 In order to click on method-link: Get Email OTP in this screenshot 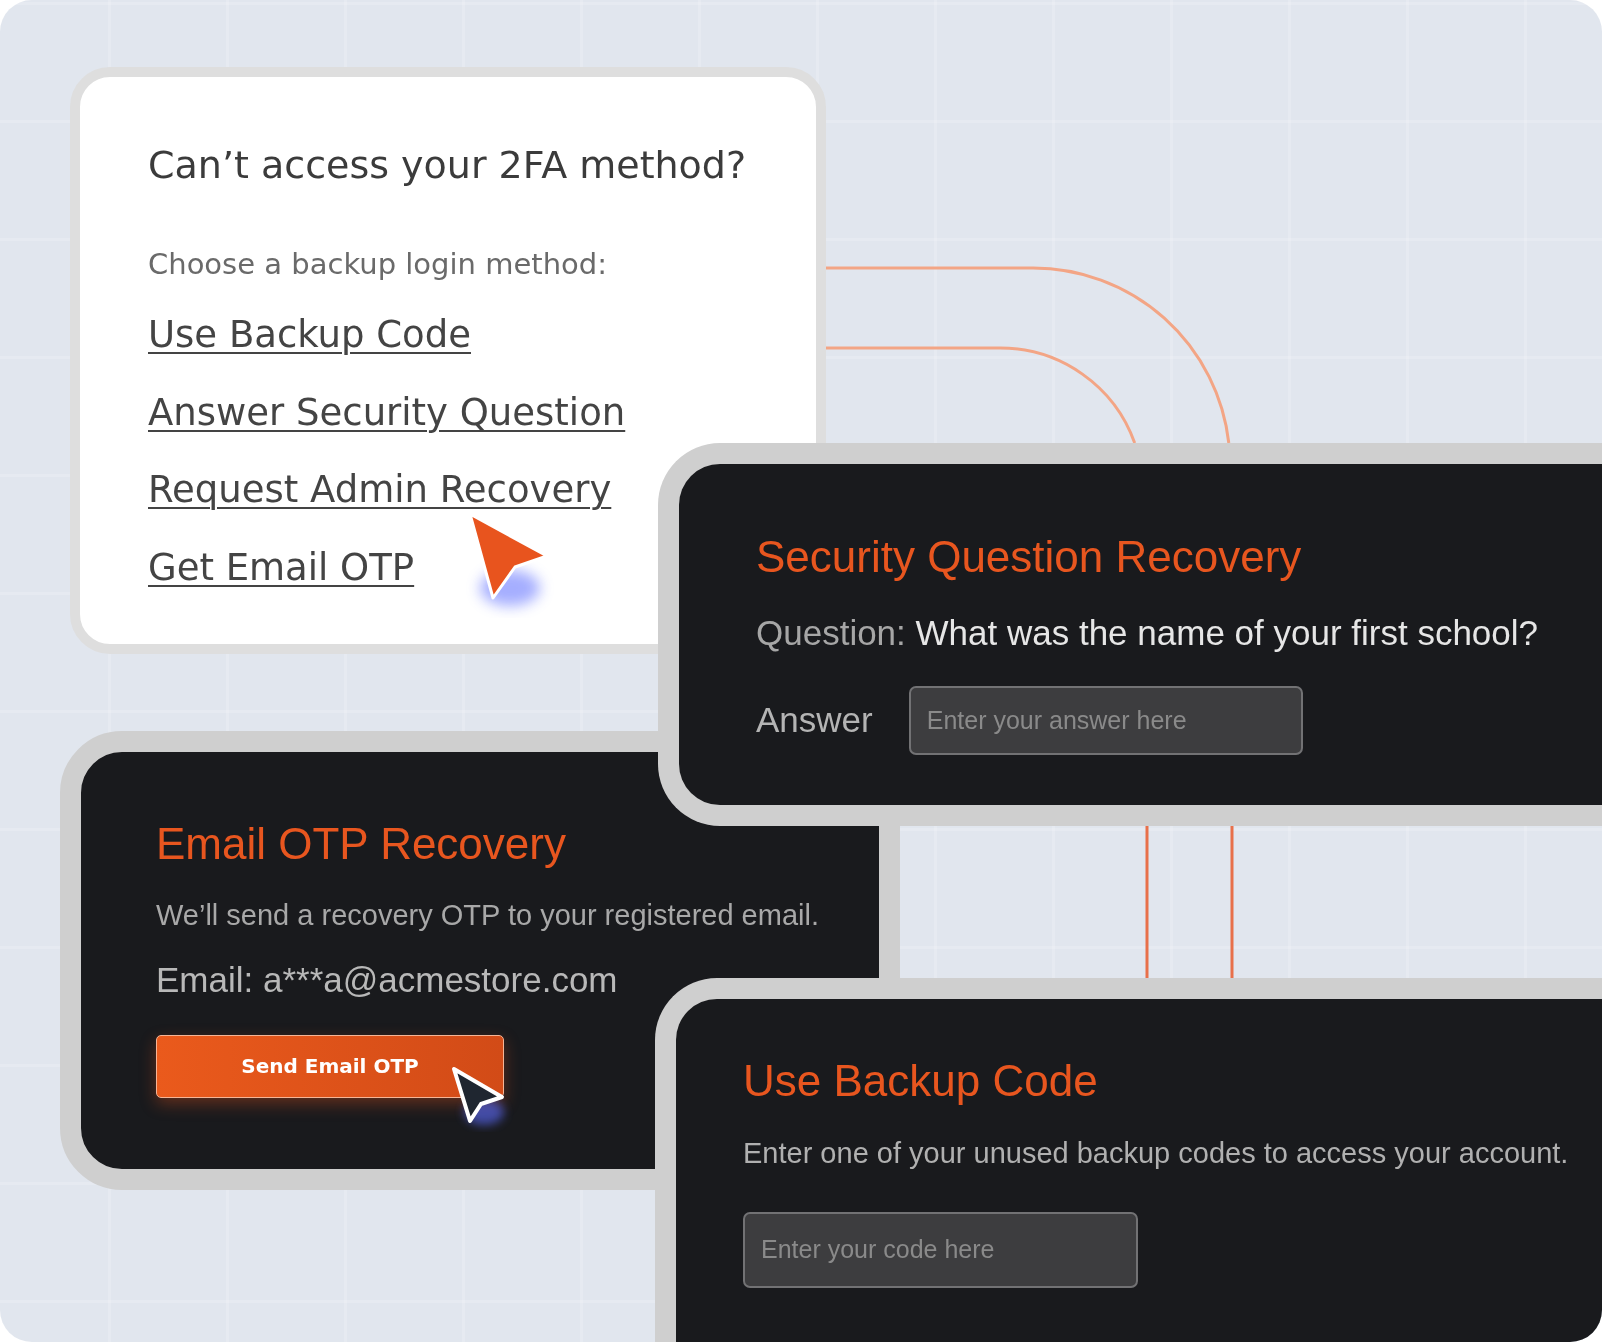, I will do `click(281, 567)`.